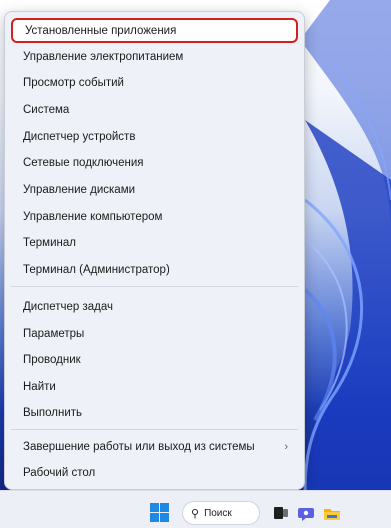 The image size is (391, 528). Describe the element at coordinates (139, 446) in the screenshot. I see `menu-item-label: Завершение работы или выход из системы` at that location.